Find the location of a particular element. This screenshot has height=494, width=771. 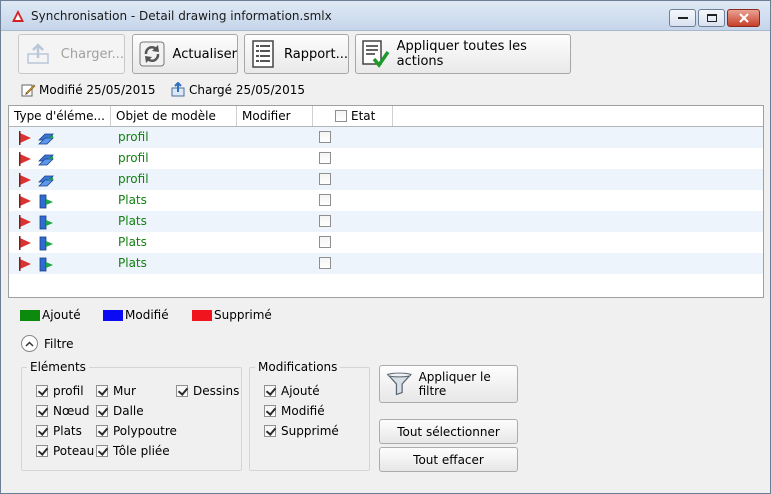

checkbox-label: Plats is located at coordinates (67, 431).